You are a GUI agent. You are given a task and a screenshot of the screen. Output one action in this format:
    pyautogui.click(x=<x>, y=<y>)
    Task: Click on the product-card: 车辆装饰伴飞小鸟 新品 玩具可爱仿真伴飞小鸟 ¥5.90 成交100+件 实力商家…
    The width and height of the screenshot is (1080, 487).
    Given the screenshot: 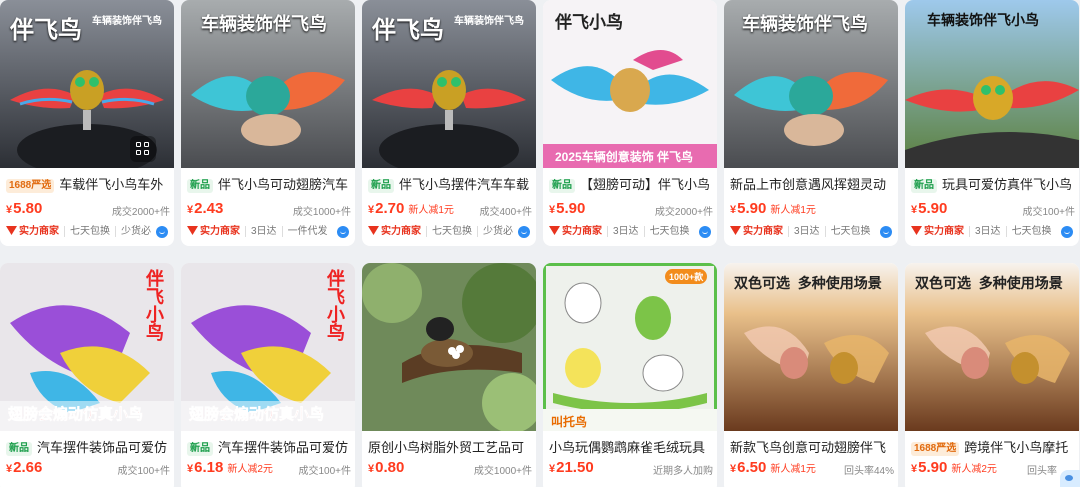 What is the action you would take?
    pyautogui.click(x=992, y=123)
    